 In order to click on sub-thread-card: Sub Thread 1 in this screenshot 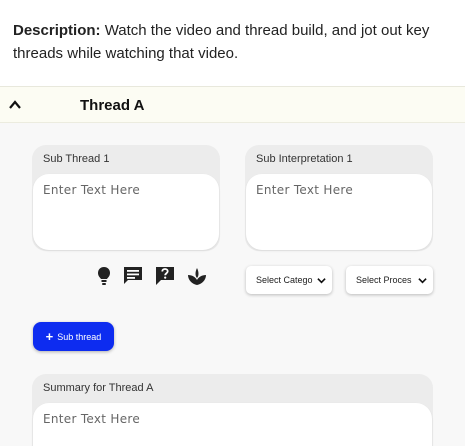, I will do `click(126, 198)`.